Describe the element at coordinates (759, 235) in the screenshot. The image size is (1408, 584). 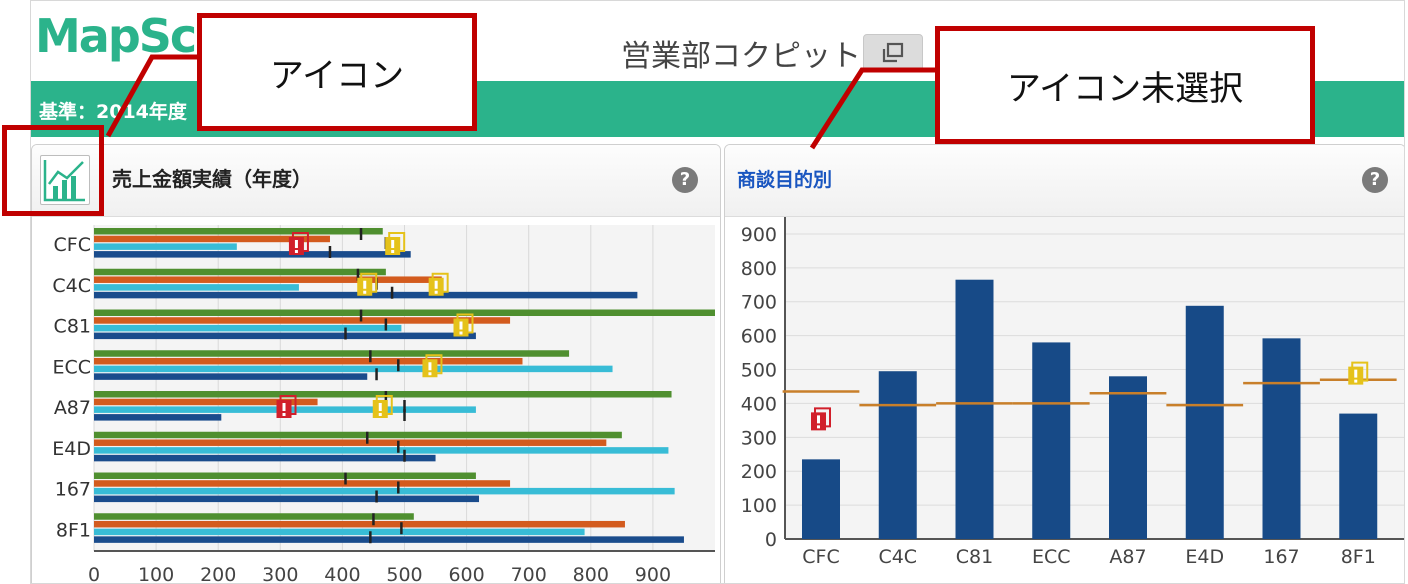
I see `y-tick-label: 900` at that location.